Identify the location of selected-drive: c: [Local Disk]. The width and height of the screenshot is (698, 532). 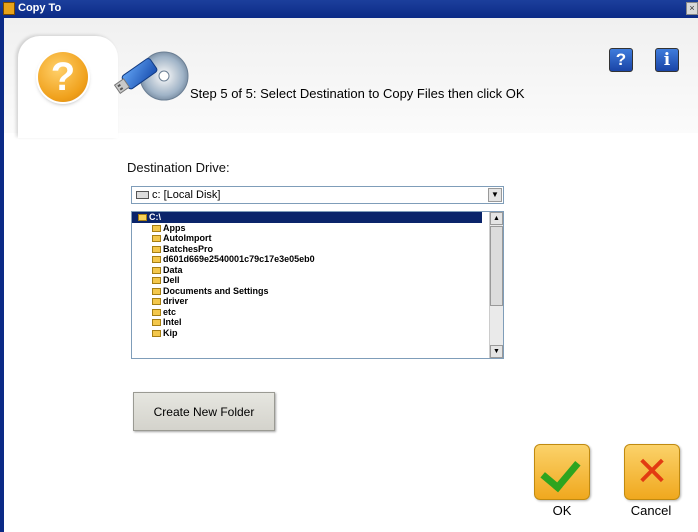
(186, 195).